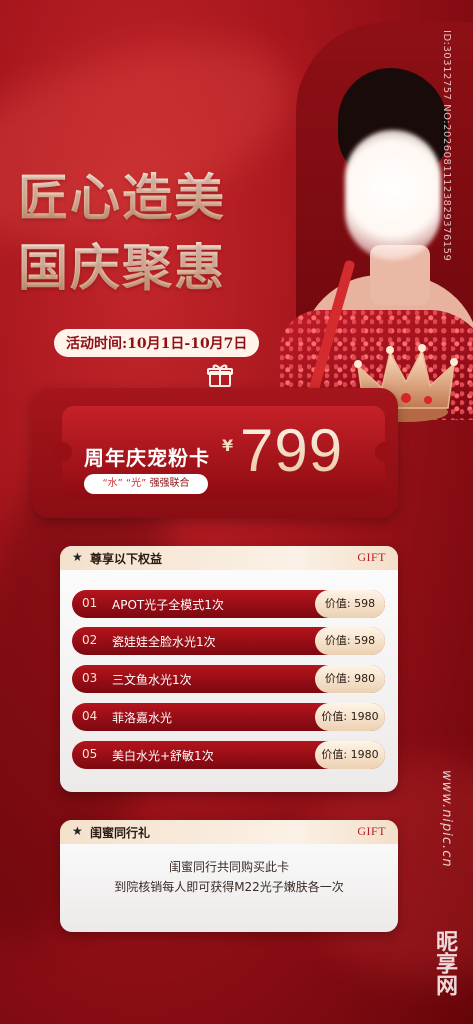 The width and height of the screenshot is (473, 1024). I want to click on model-face-blurred, so click(393, 195).